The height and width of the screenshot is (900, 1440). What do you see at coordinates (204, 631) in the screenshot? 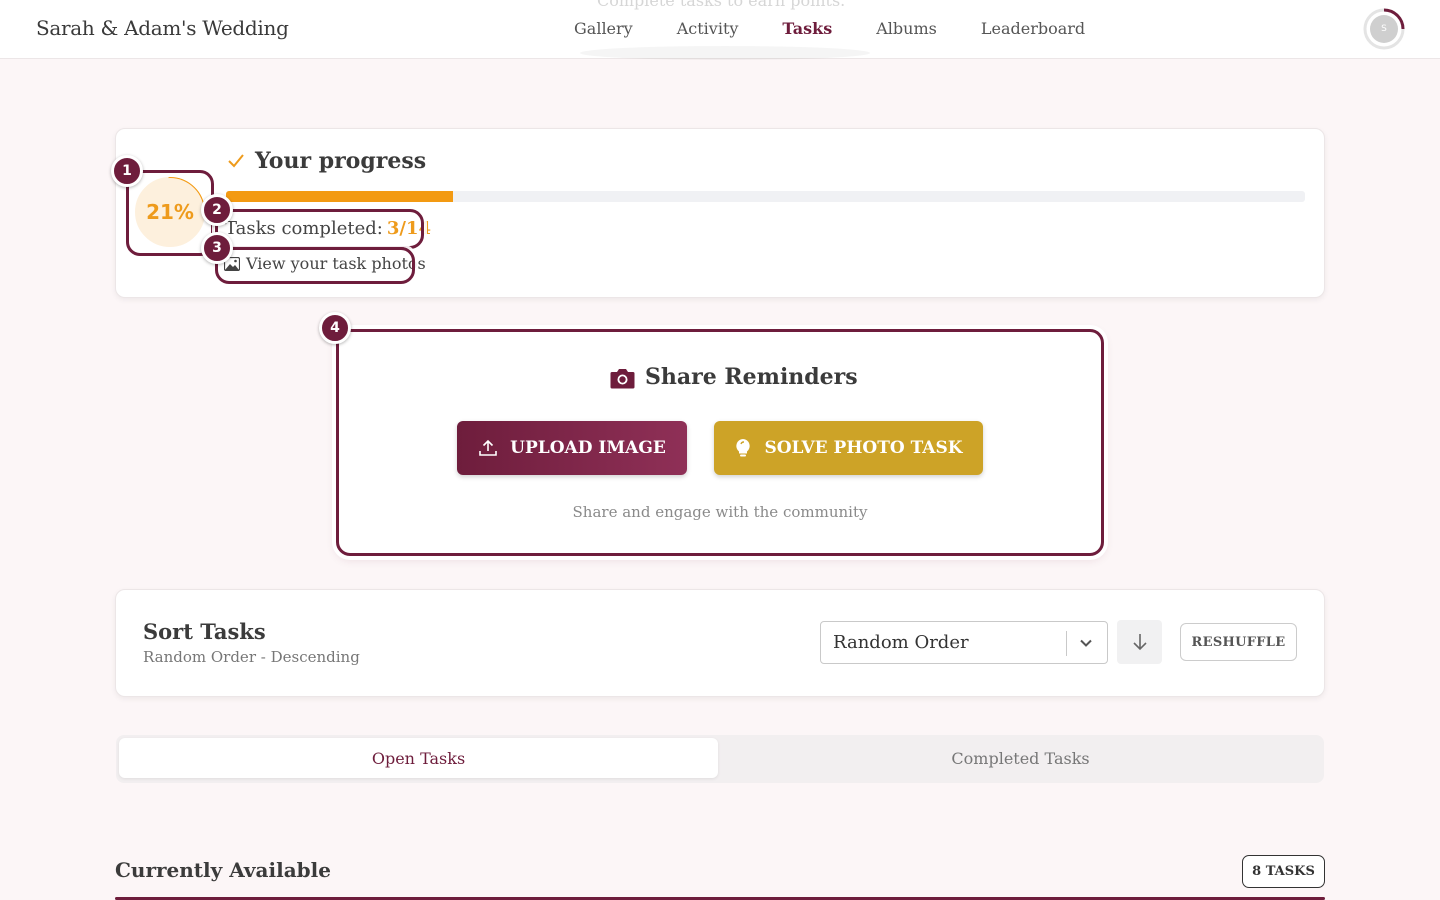
I see `sort-tasks-title: Sort Tasks` at bounding box center [204, 631].